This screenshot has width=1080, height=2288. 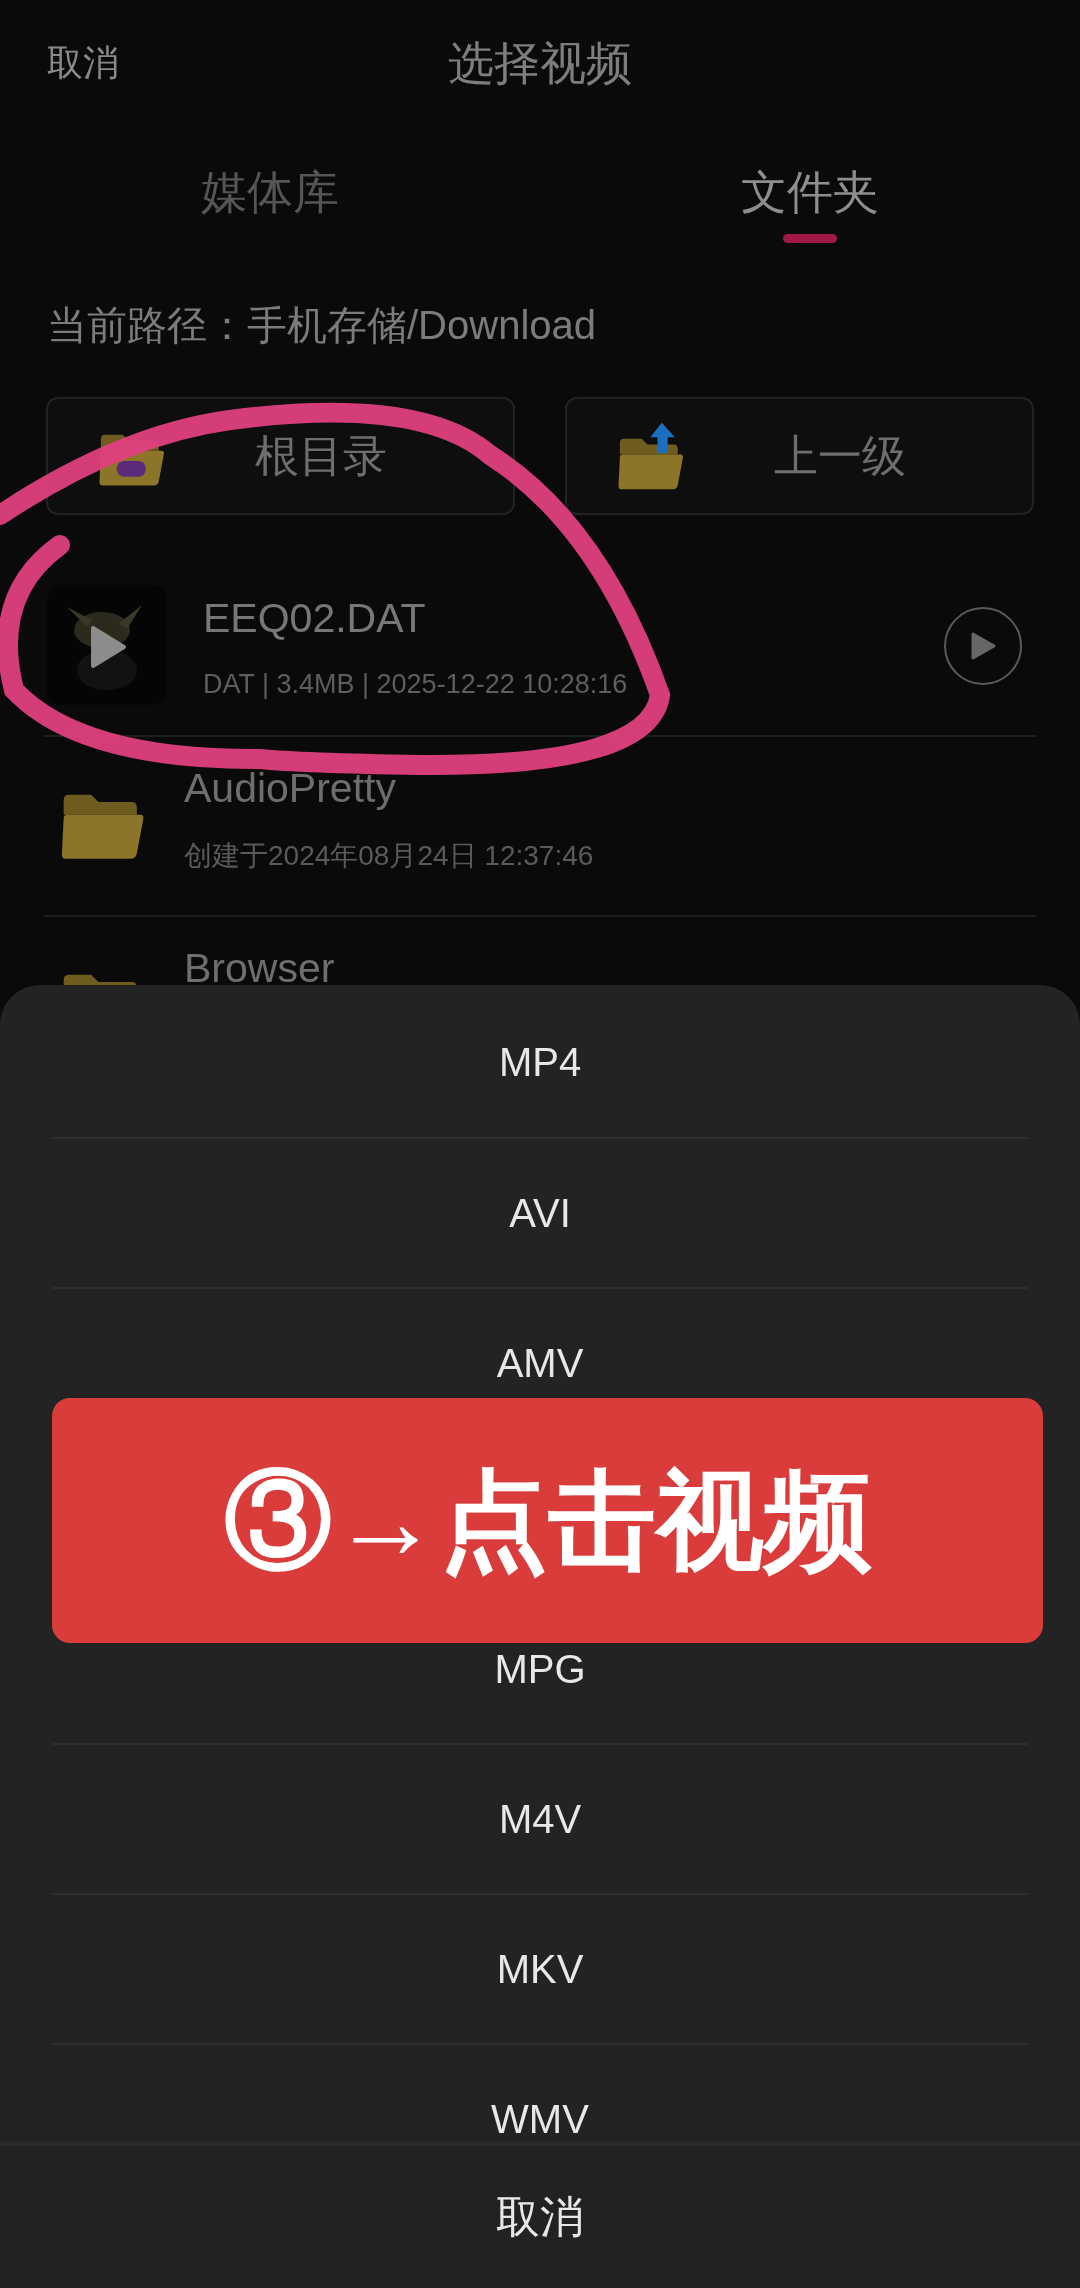 I want to click on folder-upload-icon, so click(x=651, y=456).